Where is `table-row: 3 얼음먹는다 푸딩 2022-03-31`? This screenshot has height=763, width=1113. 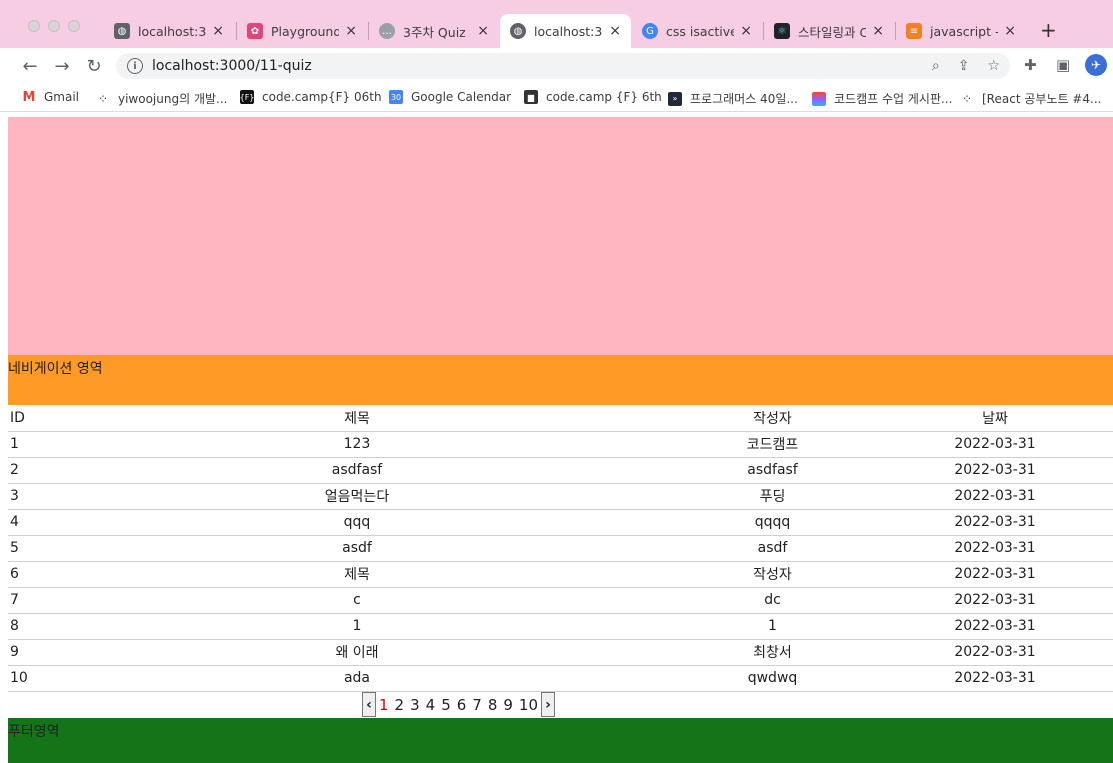
table-row: 3 얼음먹는다 푸딩 2022-03-31 is located at coordinates (560, 496).